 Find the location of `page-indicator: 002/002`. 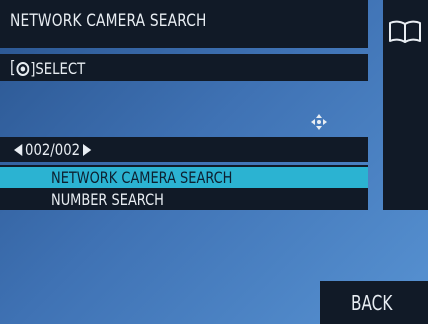

page-indicator: 002/002 is located at coordinates (53, 149).